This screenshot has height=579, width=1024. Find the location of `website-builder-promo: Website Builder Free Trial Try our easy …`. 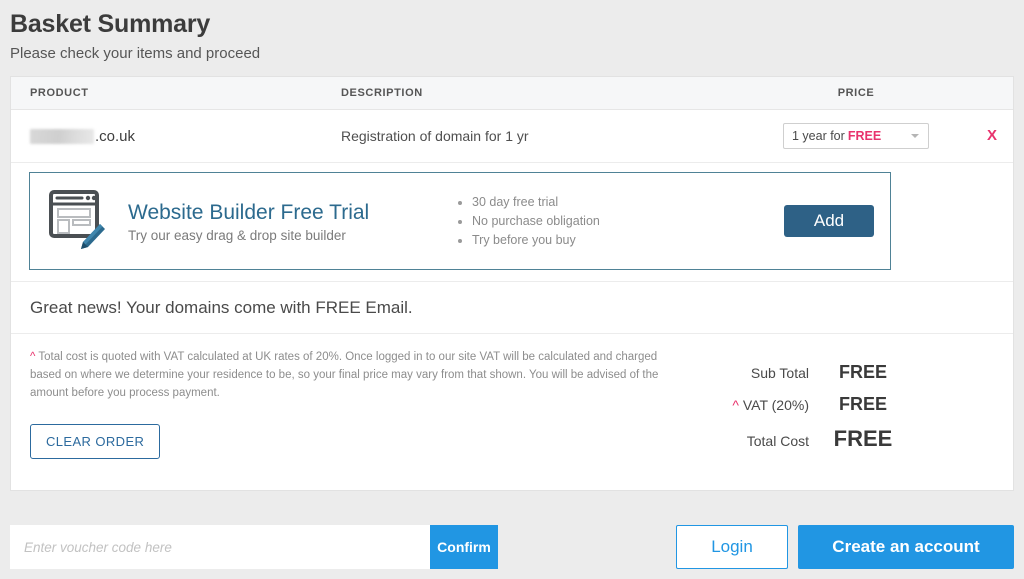

website-builder-promo: Website Builder Free Trial Try our easy … is located at coordinates (460, 221).